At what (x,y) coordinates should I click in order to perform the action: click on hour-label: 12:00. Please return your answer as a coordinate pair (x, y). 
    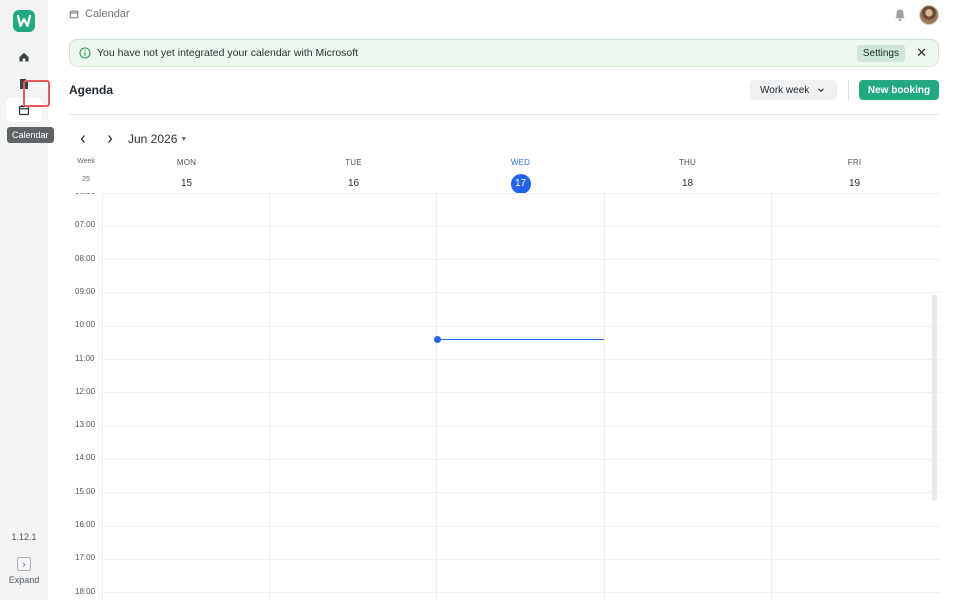
    Looking at the image, I should click on (85, 391).